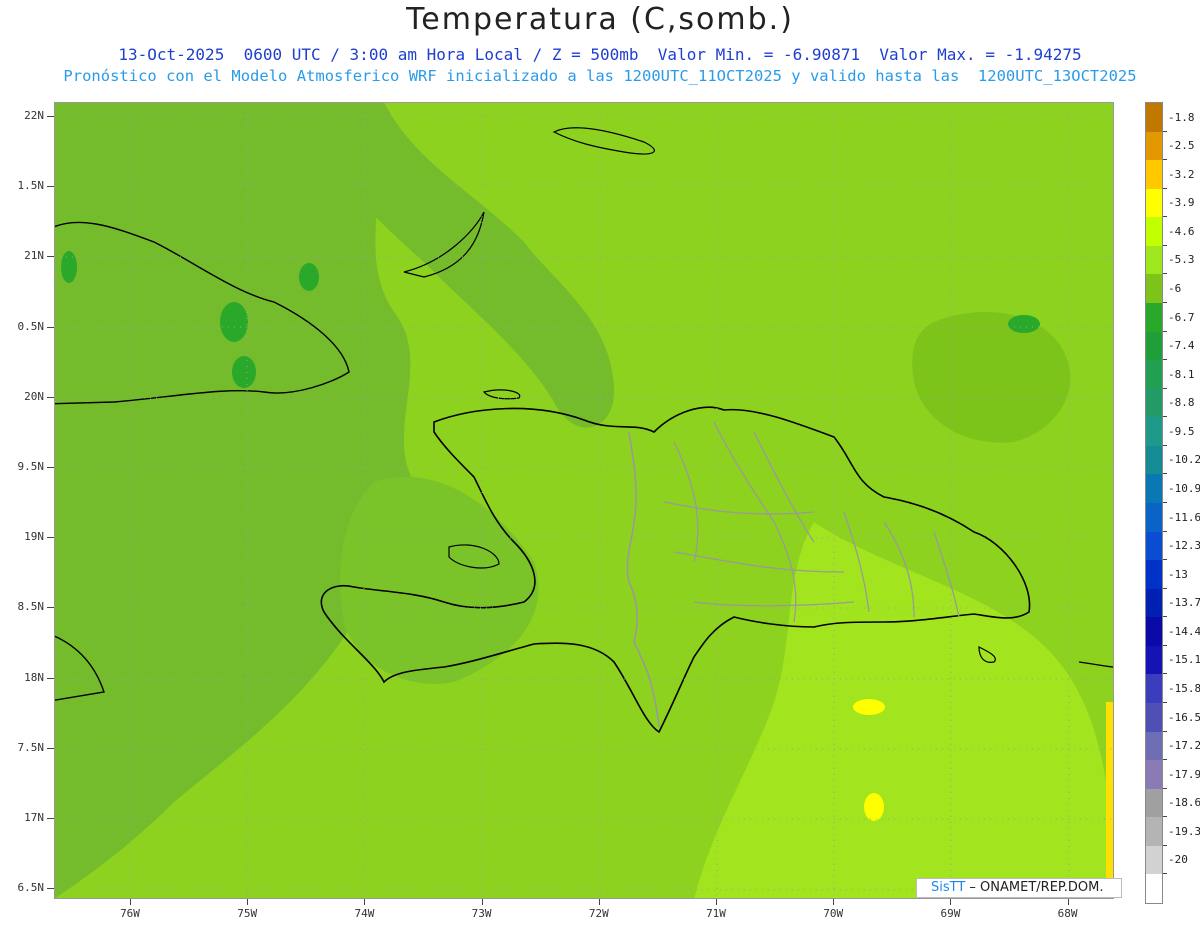 This screenshot has width=1200, height=927. What do you see at coordinates (34, 817) in the screenshot?
I see `lat-label: 17N` at bounding box center [34, 817].